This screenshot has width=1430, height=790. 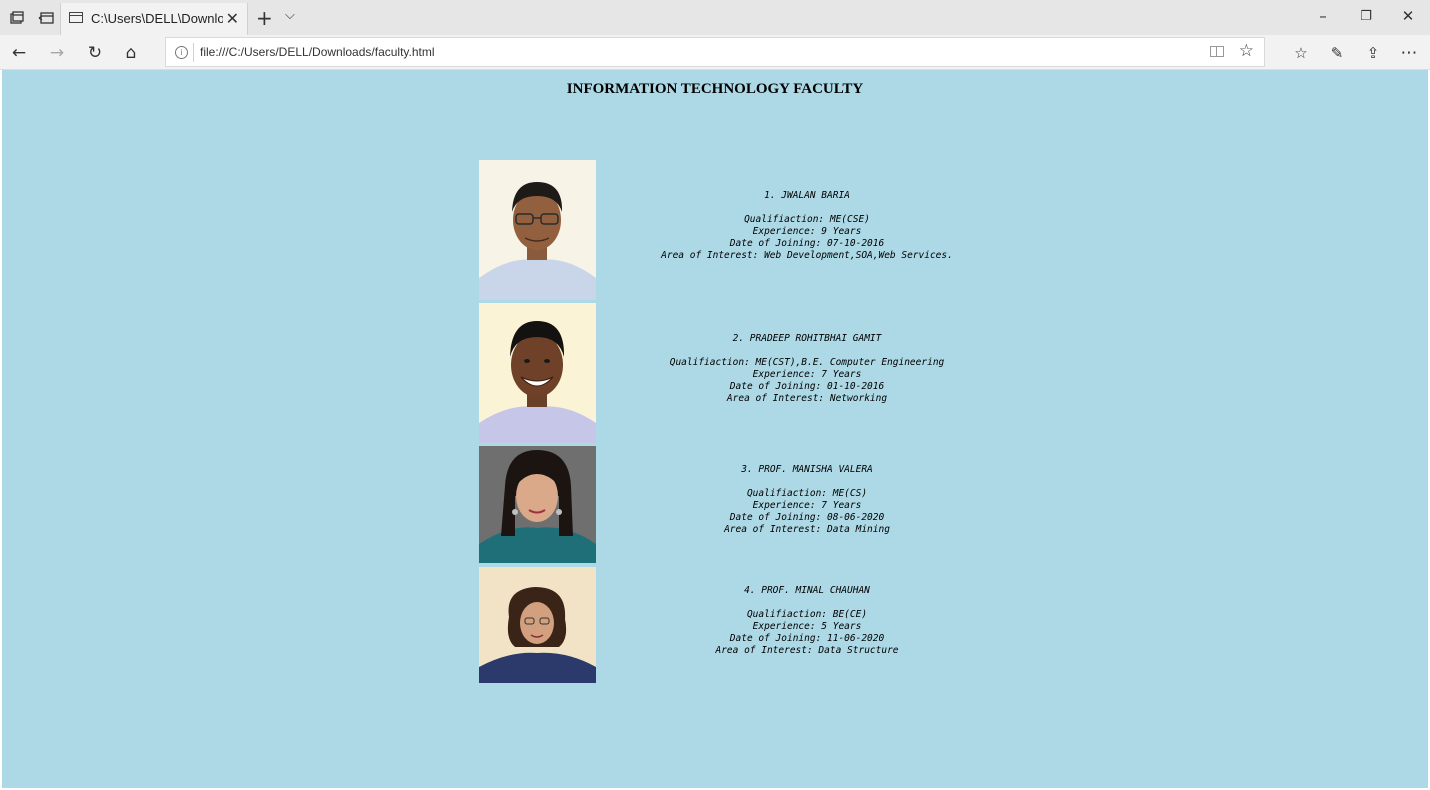 What do you see at coordinates (807, 195) in the screenshot?
I see `faculty-name: 1. JWALAN BARIA` at bounding box center [807, 195].